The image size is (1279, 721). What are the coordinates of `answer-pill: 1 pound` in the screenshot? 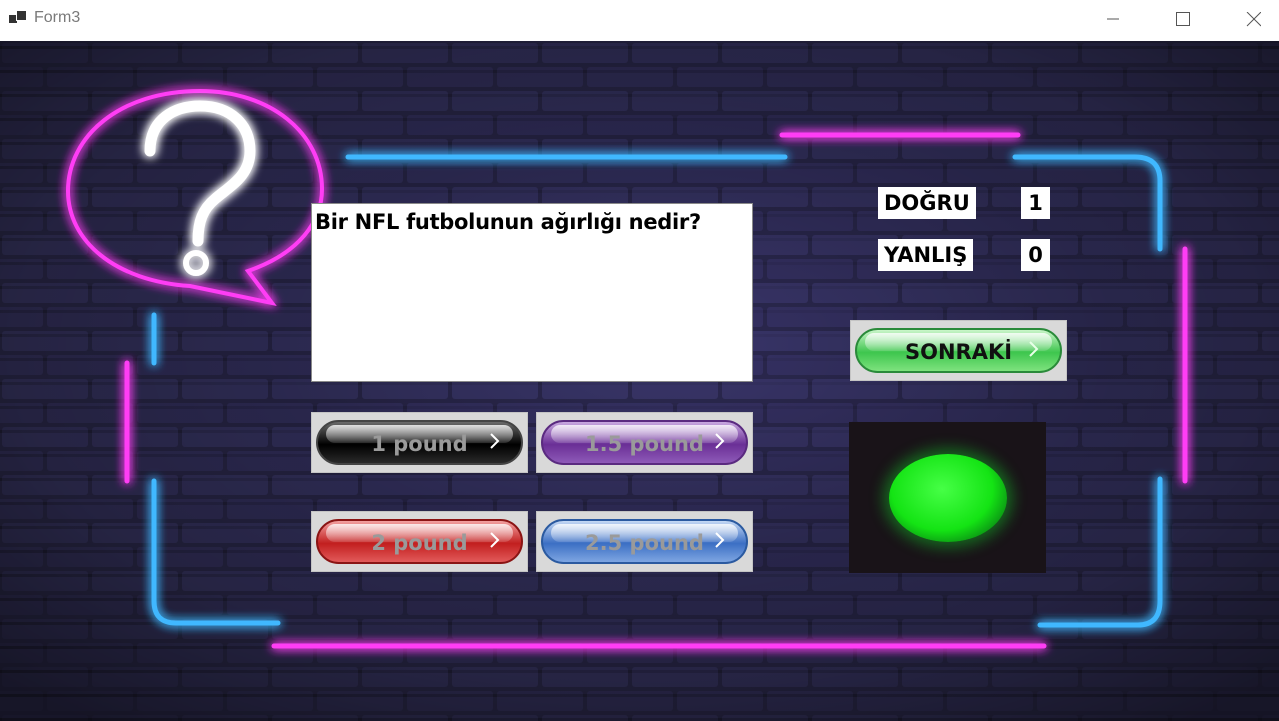 It's located at (419, 442).